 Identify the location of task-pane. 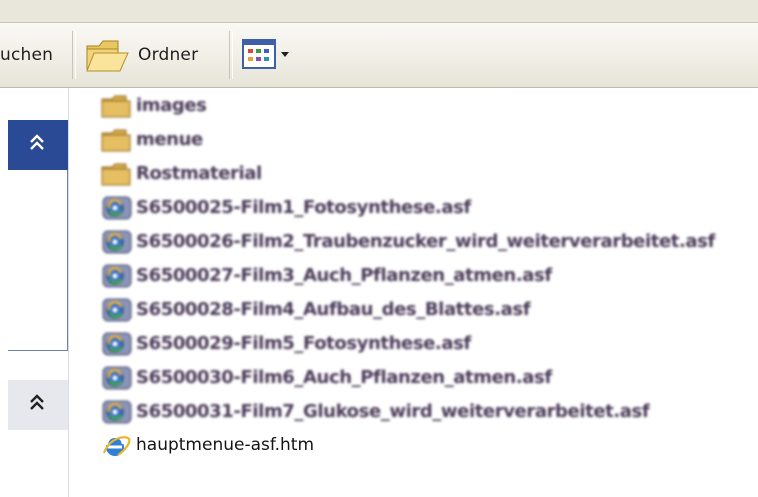
(34, 292).